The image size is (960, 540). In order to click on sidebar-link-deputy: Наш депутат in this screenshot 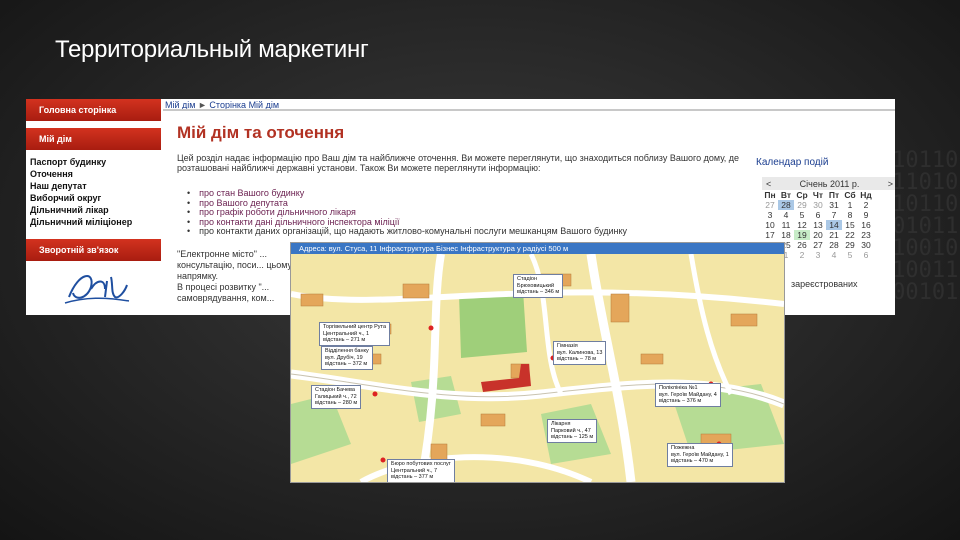, I will do `click(95, 186)`.